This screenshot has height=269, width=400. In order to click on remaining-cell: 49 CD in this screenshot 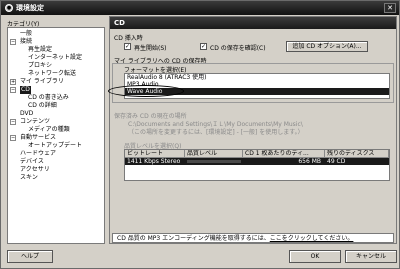, I will do `click(336, 161)`.